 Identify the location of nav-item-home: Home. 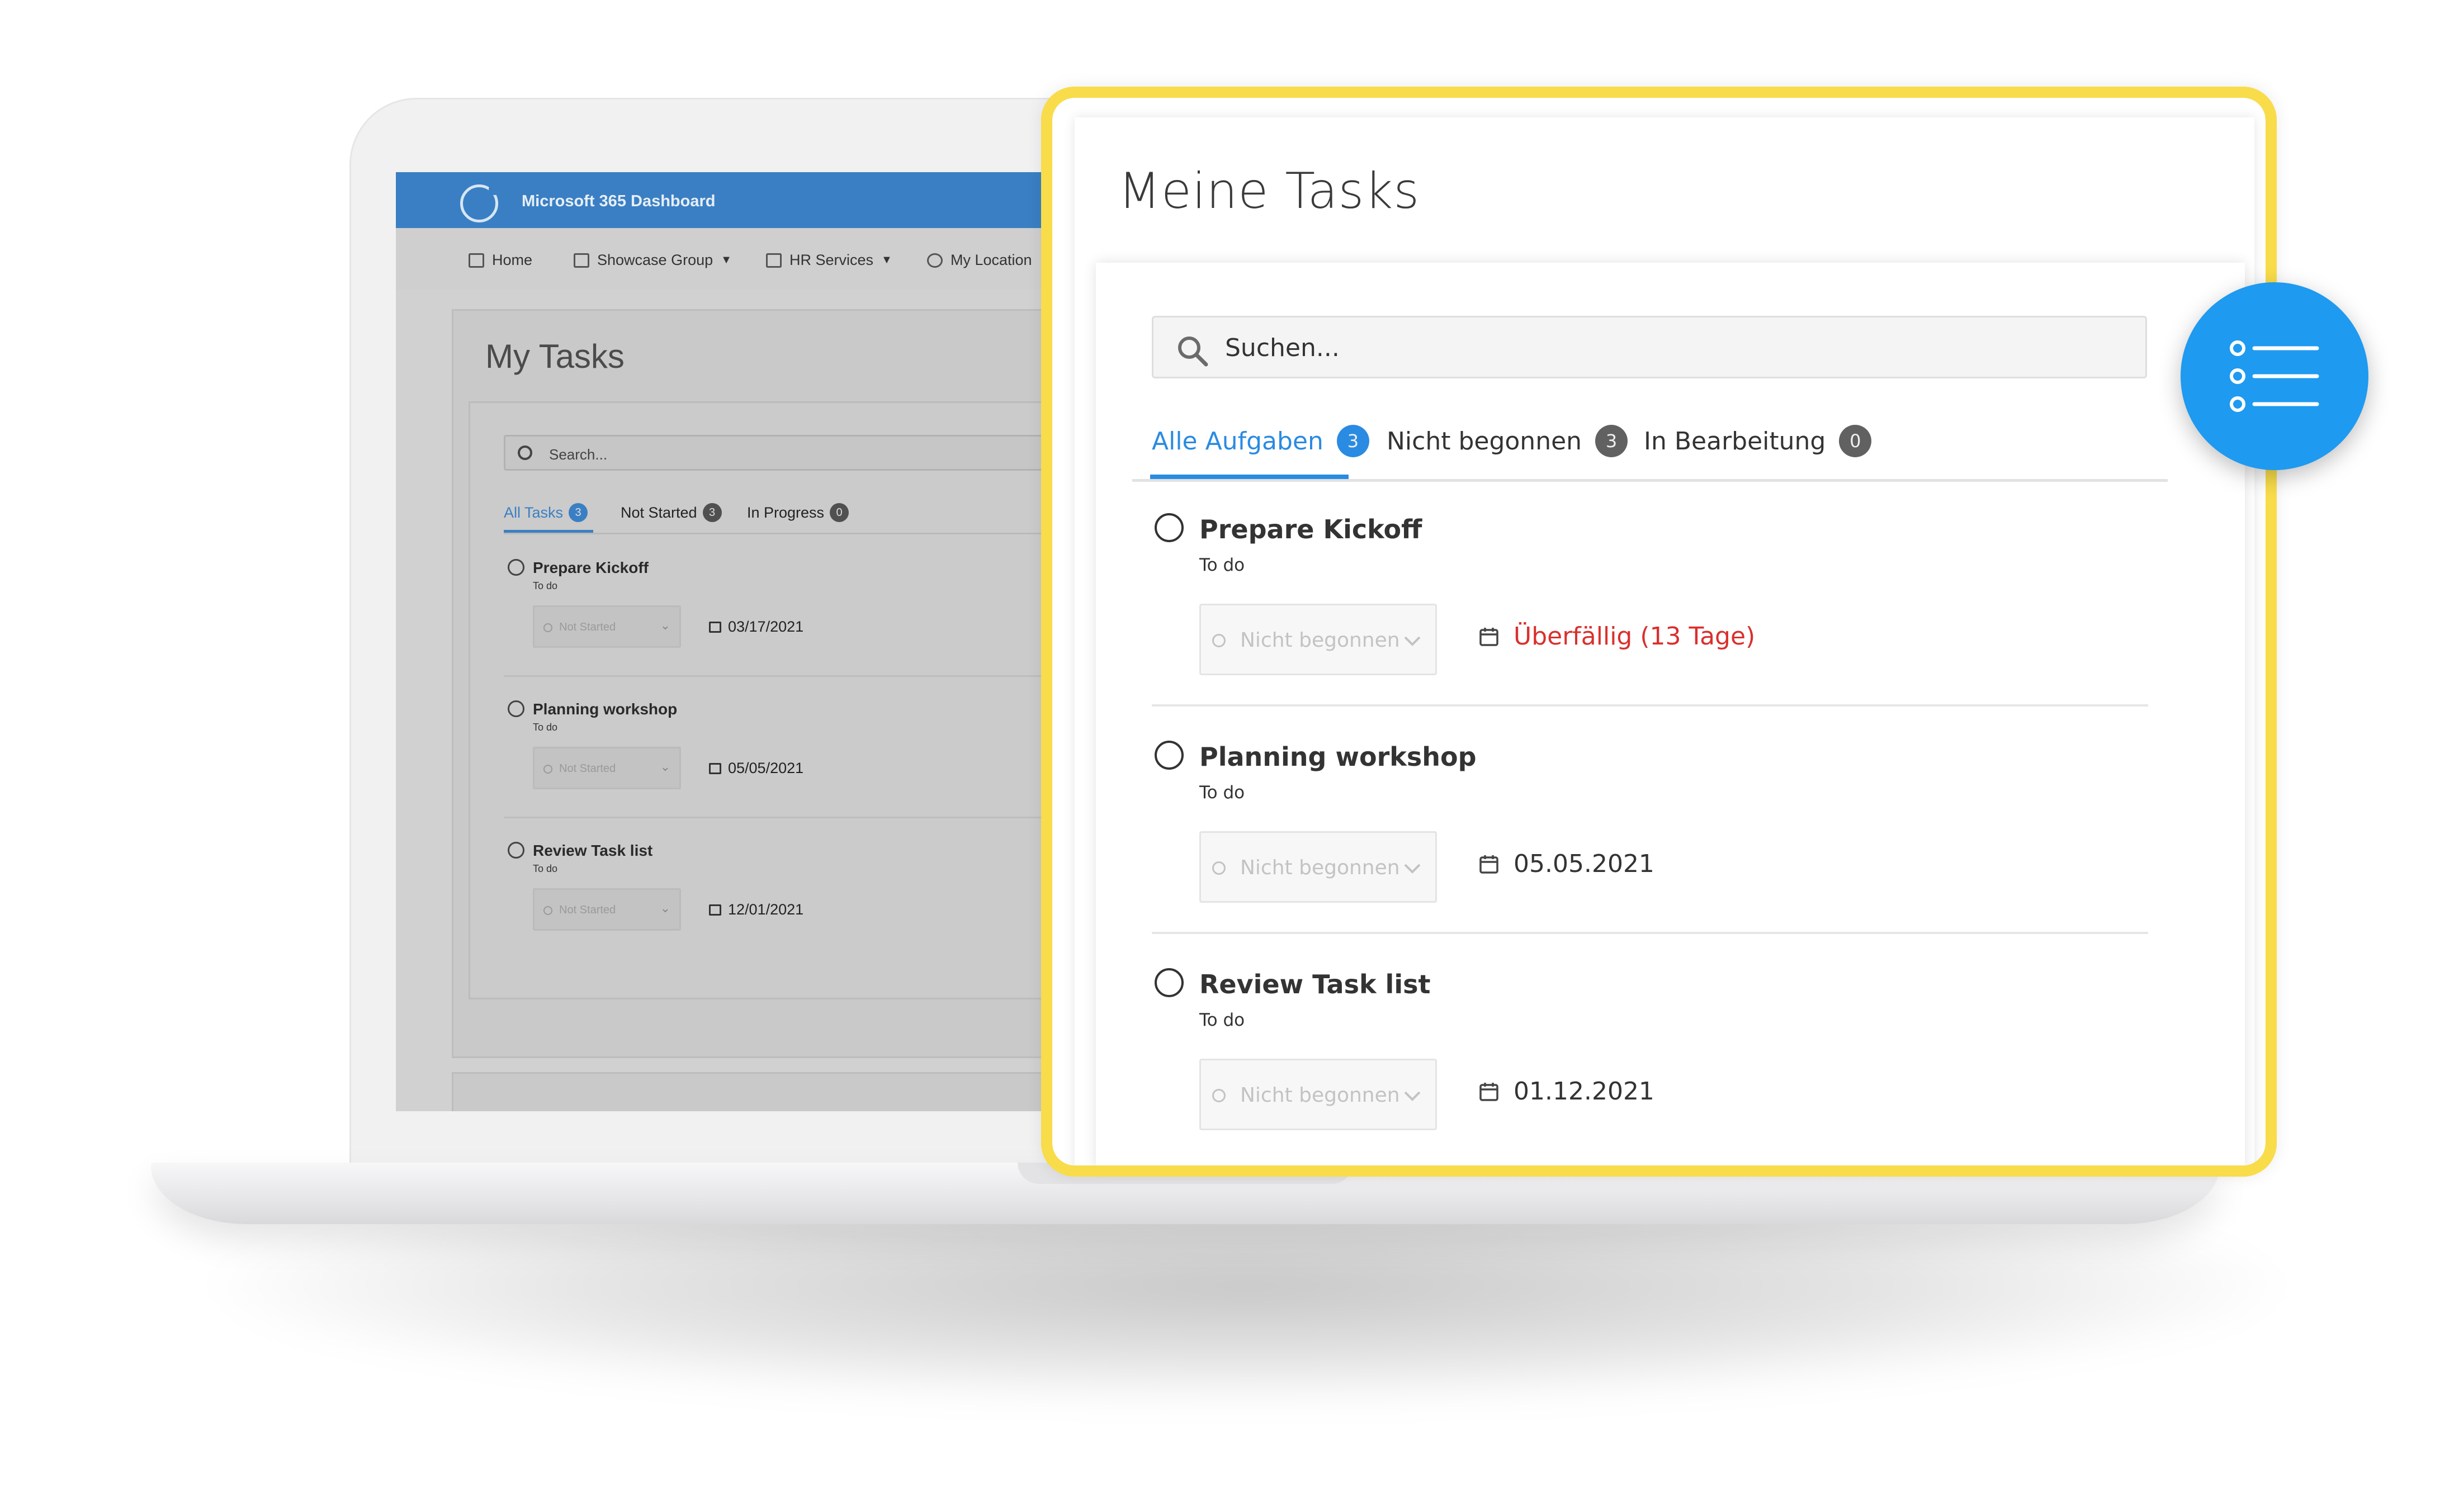
(500, 260).